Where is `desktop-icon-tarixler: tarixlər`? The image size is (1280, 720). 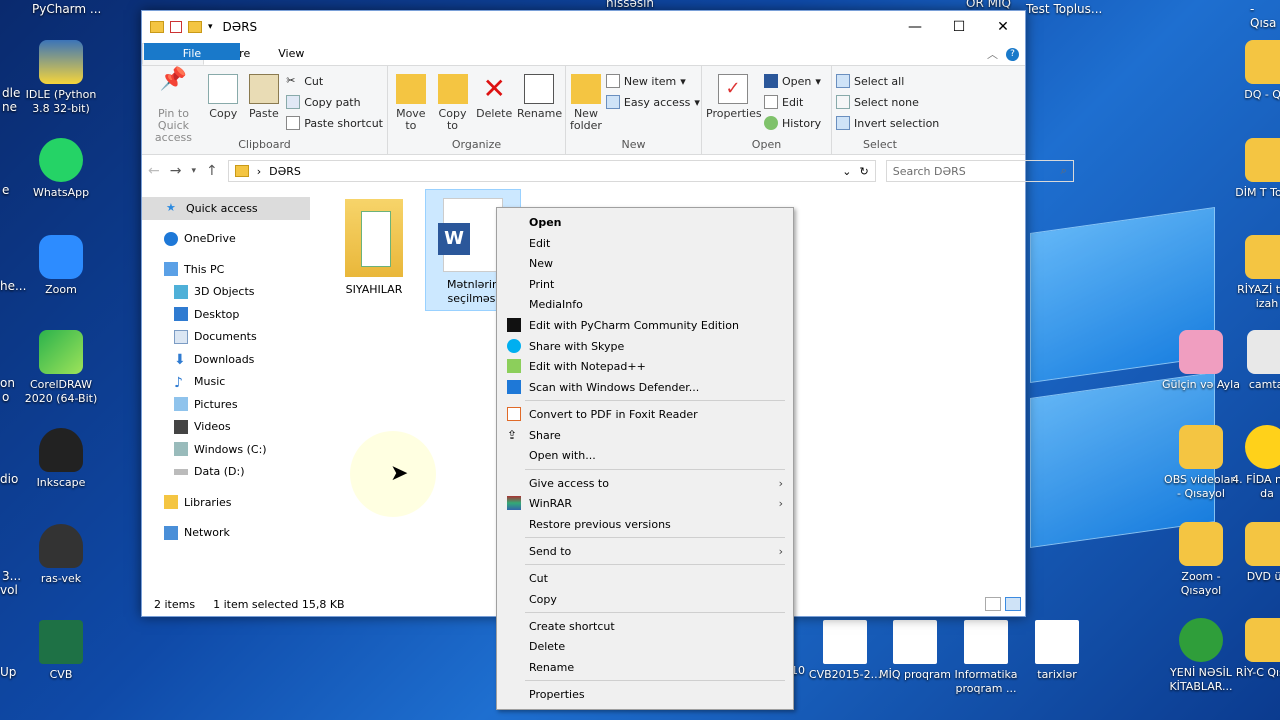 desktop-icon-tarixler: tarixlər is located at coordinates (1057, 651).